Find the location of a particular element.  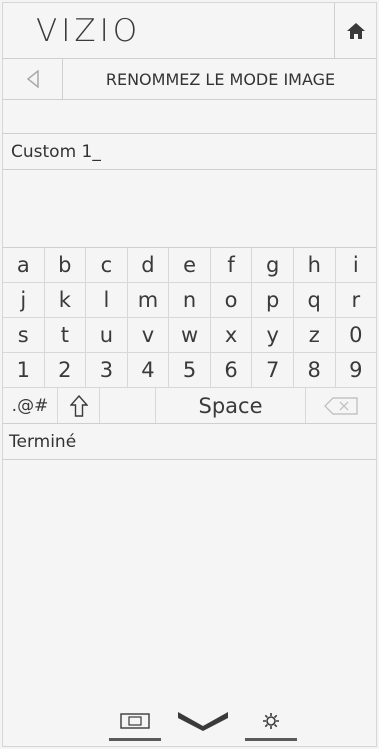

menu-down-button is located at coordinates (203, 721).